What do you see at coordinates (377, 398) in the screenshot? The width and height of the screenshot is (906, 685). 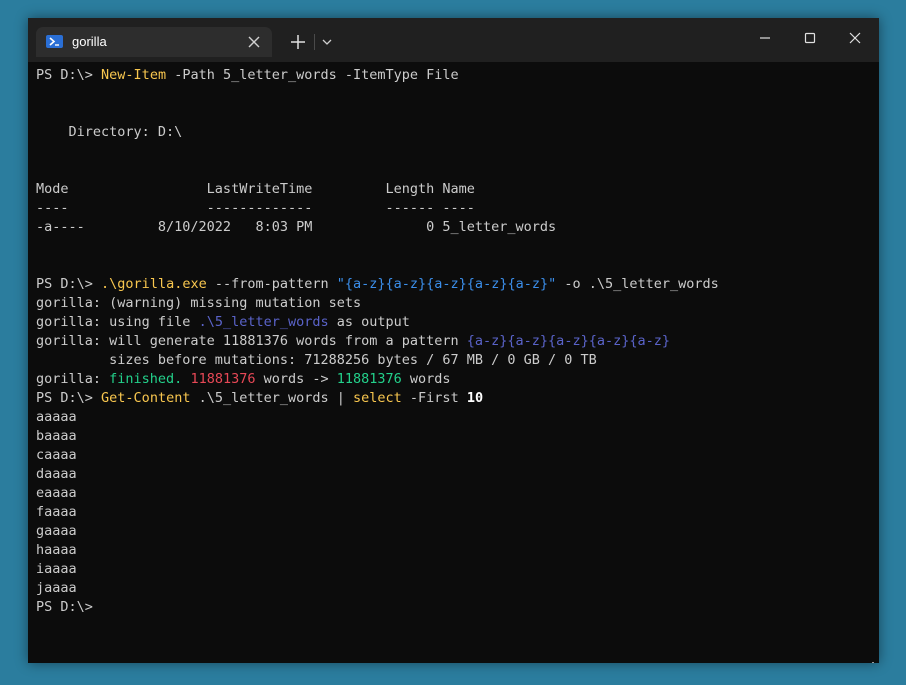 I see `command-select: select` at bounding box center [377, 398].